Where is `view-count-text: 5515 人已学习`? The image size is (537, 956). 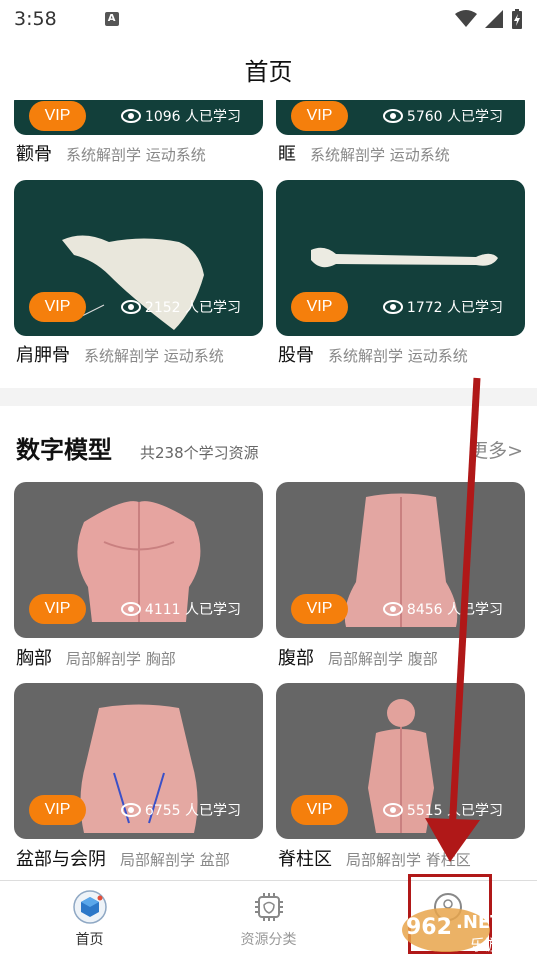 view-count-text: 5515 人已学习 is located at coordinates (454, 811).